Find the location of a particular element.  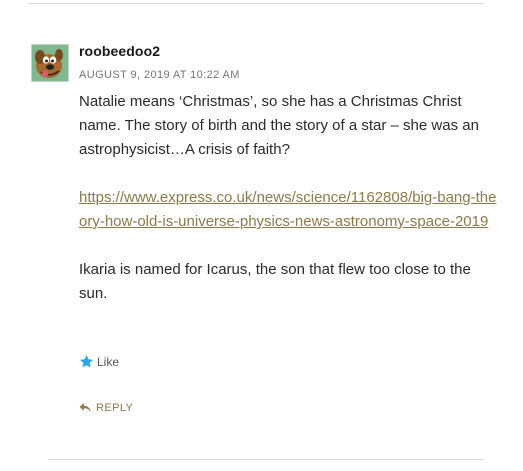

reply-button: REPLY is located at coordinates (106, 408).